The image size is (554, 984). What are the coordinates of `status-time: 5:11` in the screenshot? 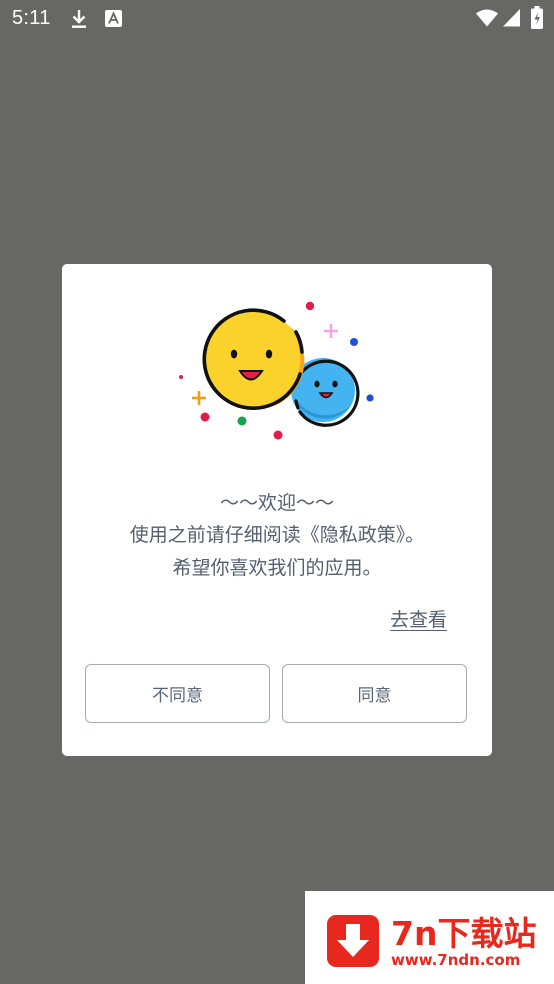 It's located at (31, 18).